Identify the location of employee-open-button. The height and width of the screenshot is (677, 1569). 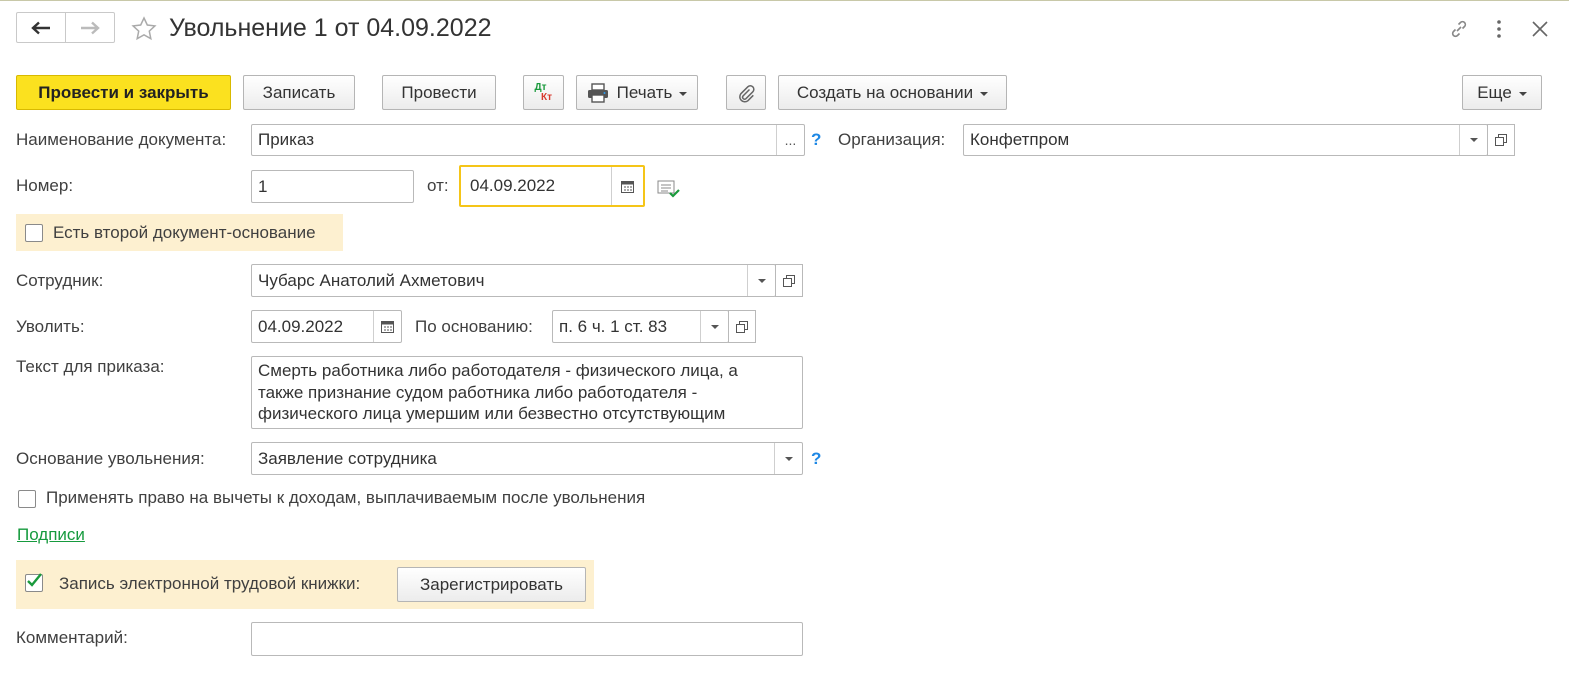
(789, 280).